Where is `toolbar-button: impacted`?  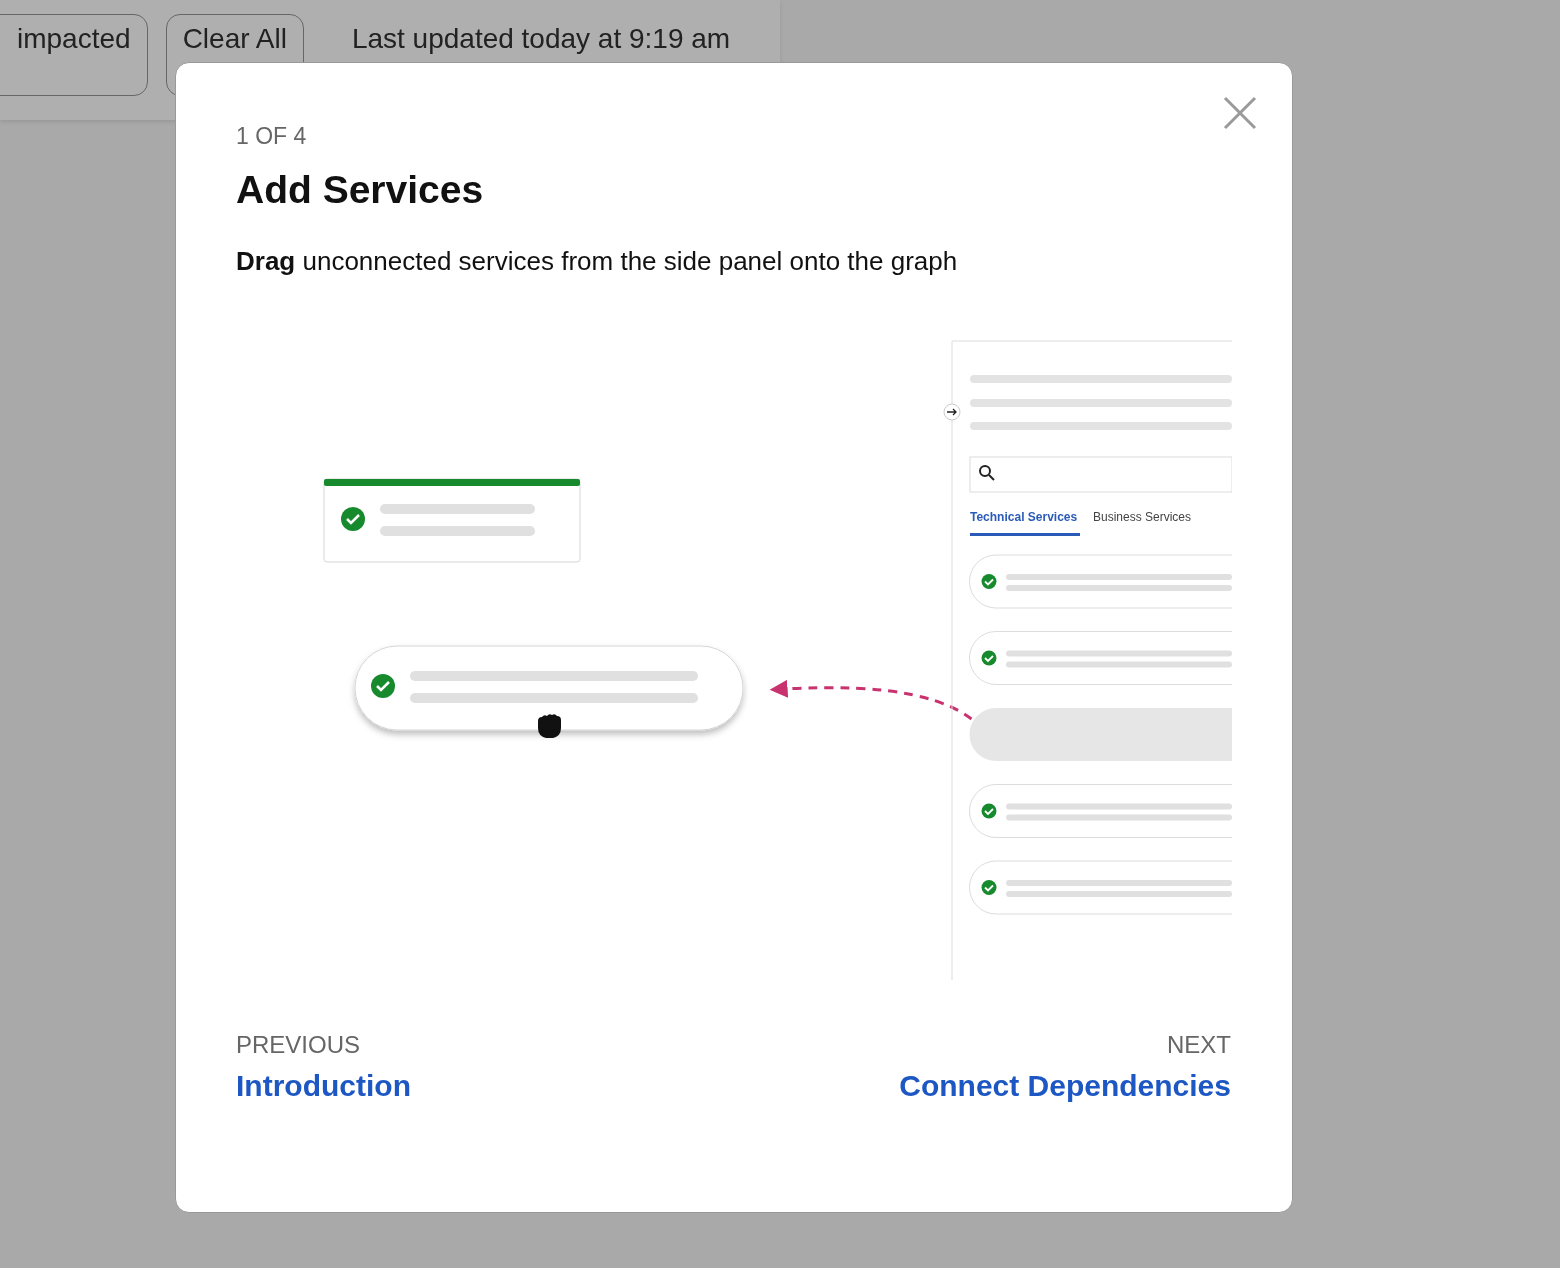
toolbar-button: impacted is located at coordinates (74, 55).